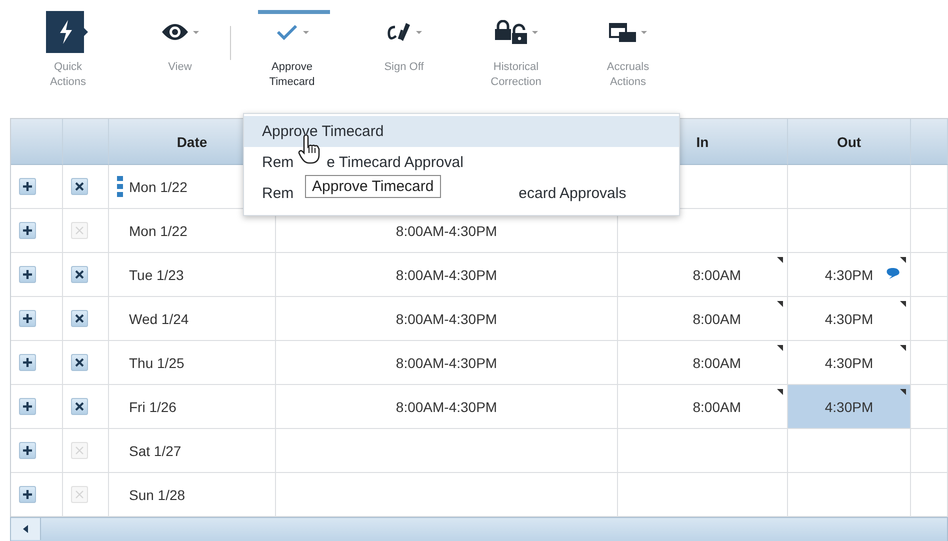  What do you see at coordinates (175, 32) in the screenshot?
I see `eye-icon` at bounding box center [175, 32].